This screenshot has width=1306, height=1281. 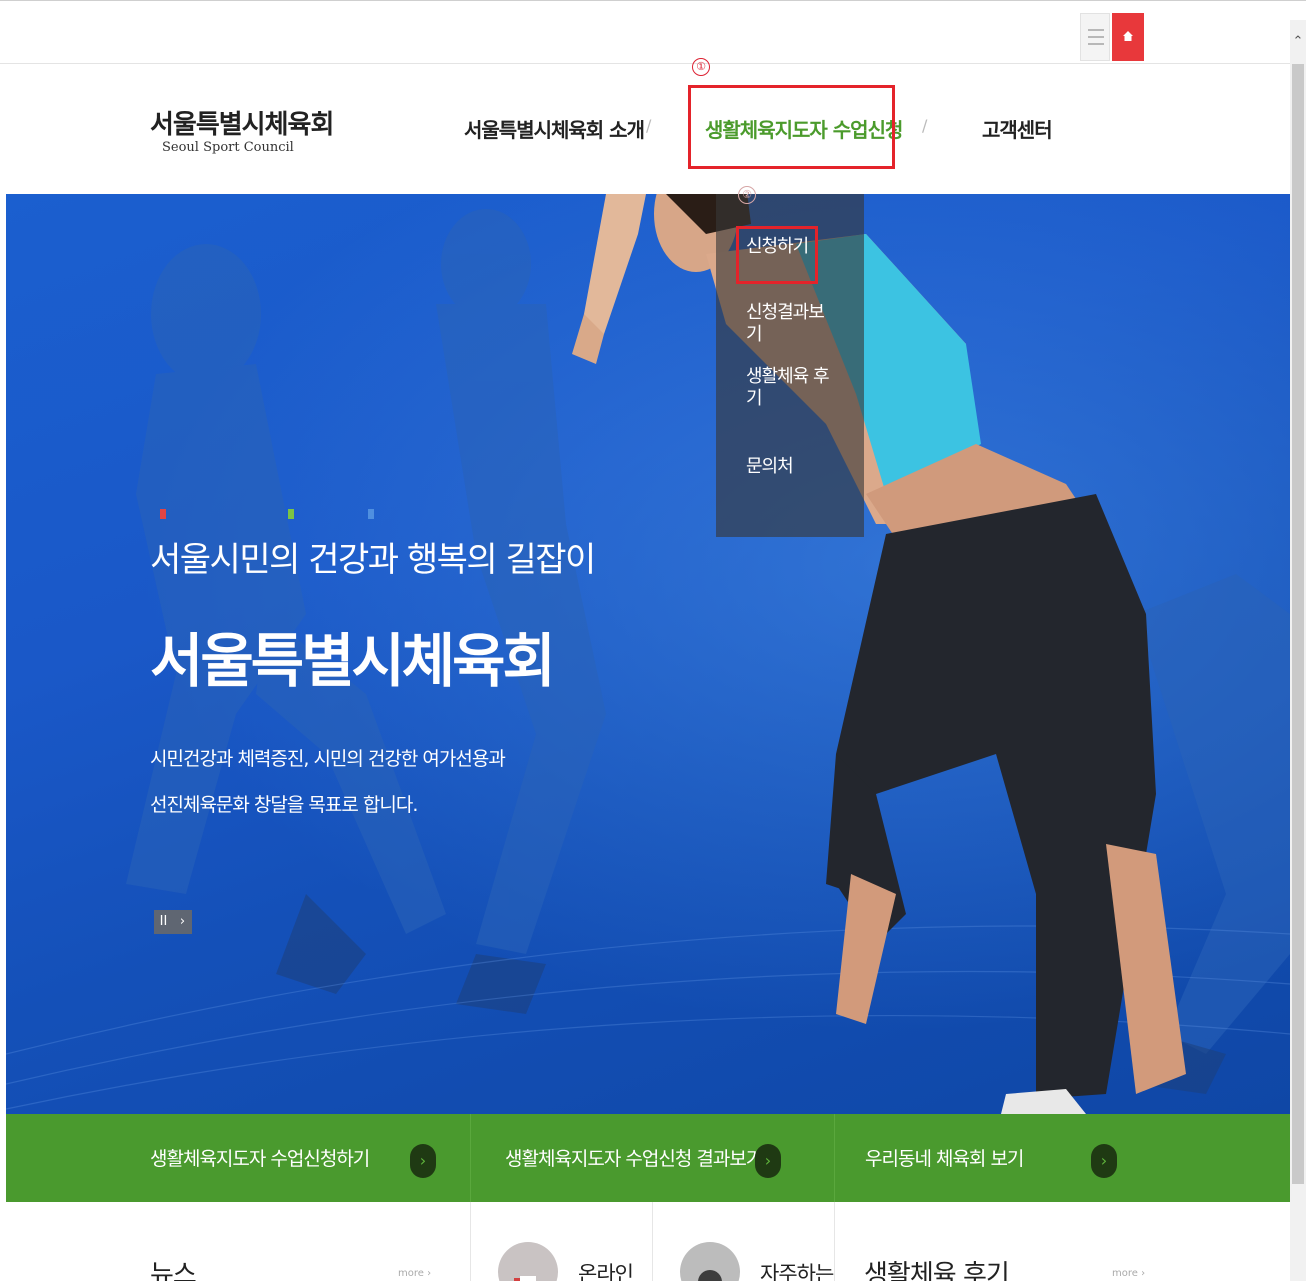 What do you see at coordinates (1298, 624) in the screenshot?
I see `scrollbar-thumb` at bounding box center [1298, 624].